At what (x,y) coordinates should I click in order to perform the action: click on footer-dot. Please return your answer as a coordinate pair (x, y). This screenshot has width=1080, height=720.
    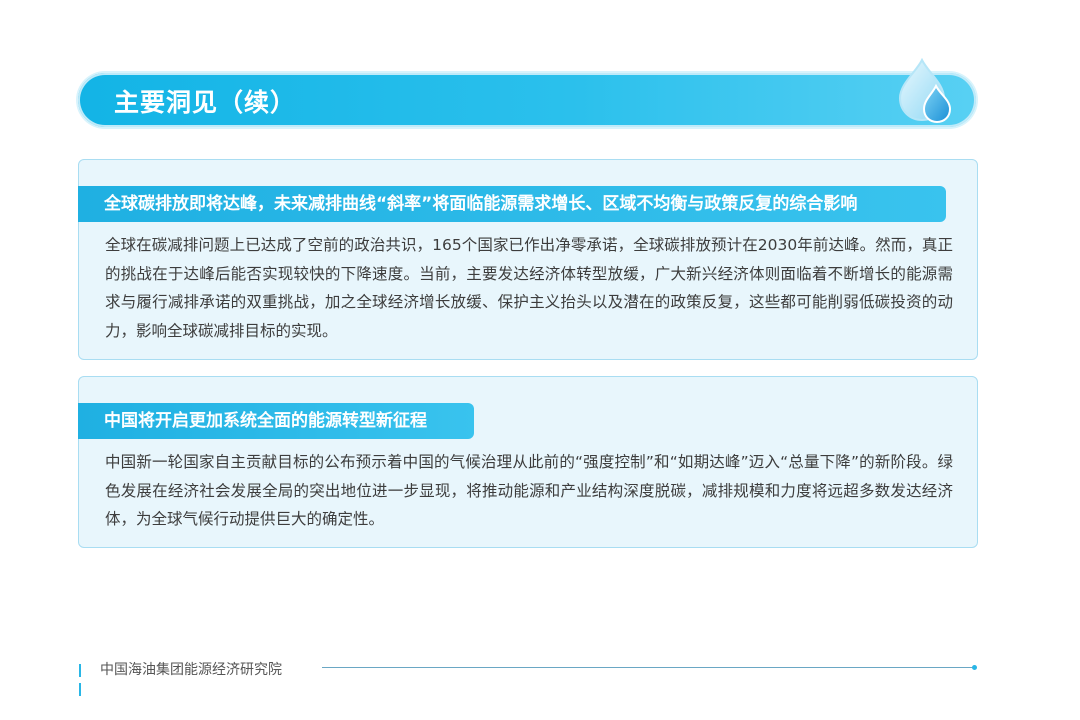
    Looking at the image, I should click on (974, 667).